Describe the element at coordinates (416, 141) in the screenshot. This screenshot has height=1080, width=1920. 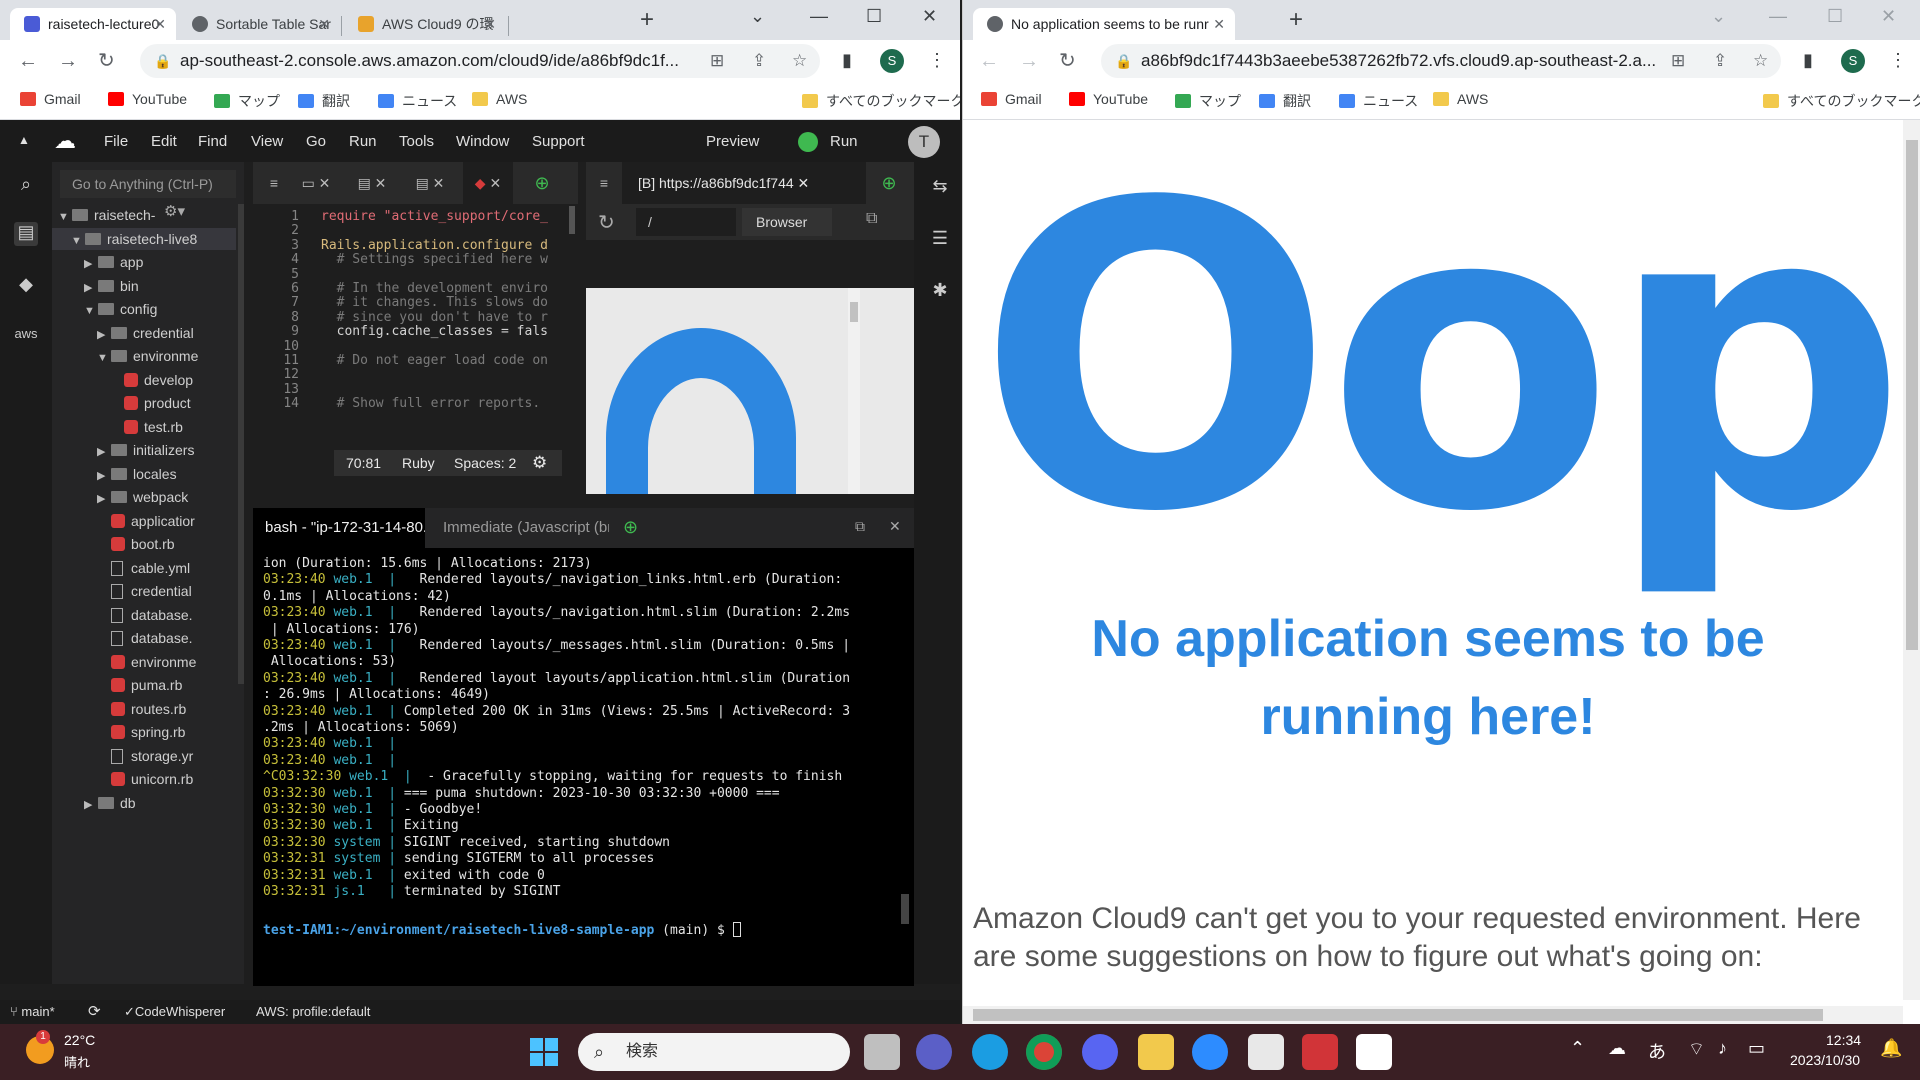
I see `menu-tools: Tools` at that location.